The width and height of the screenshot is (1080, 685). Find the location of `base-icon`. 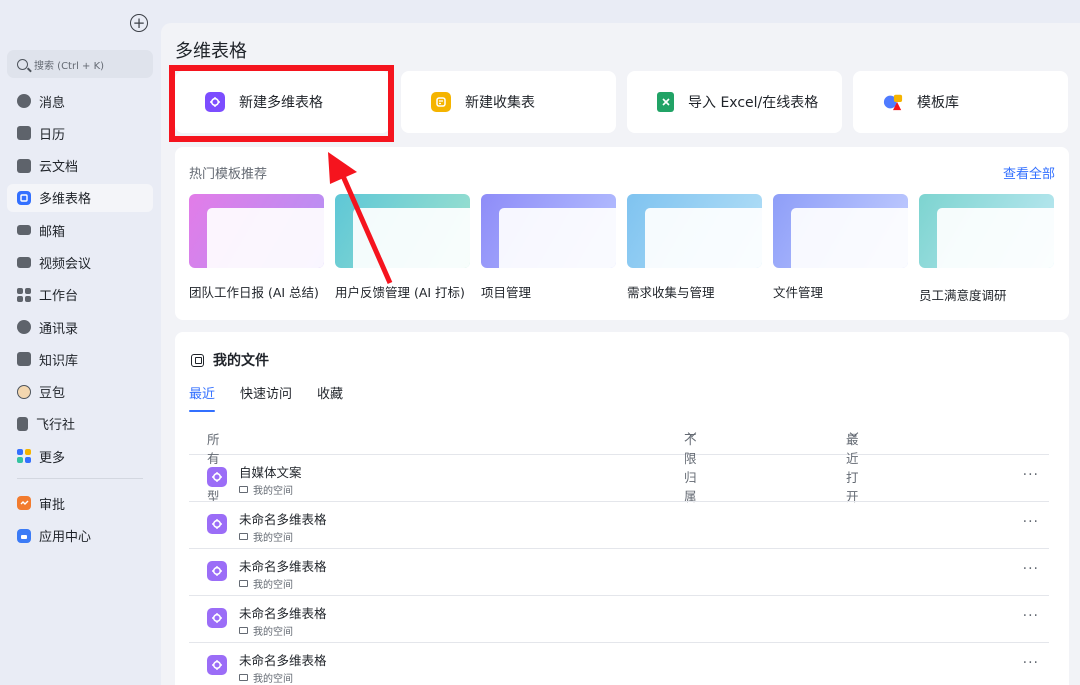

base-icon is located at coordinates (24, 197).